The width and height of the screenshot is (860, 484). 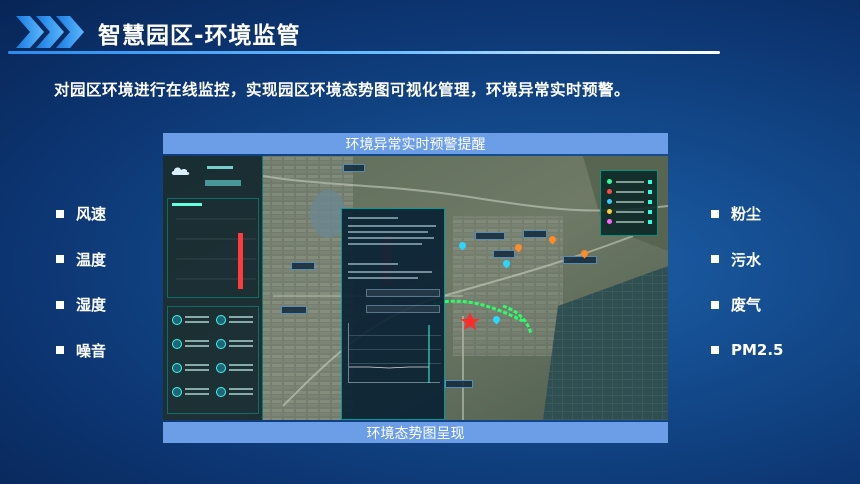 I want to click on alert-popup-window, so click(x=393, y=314).